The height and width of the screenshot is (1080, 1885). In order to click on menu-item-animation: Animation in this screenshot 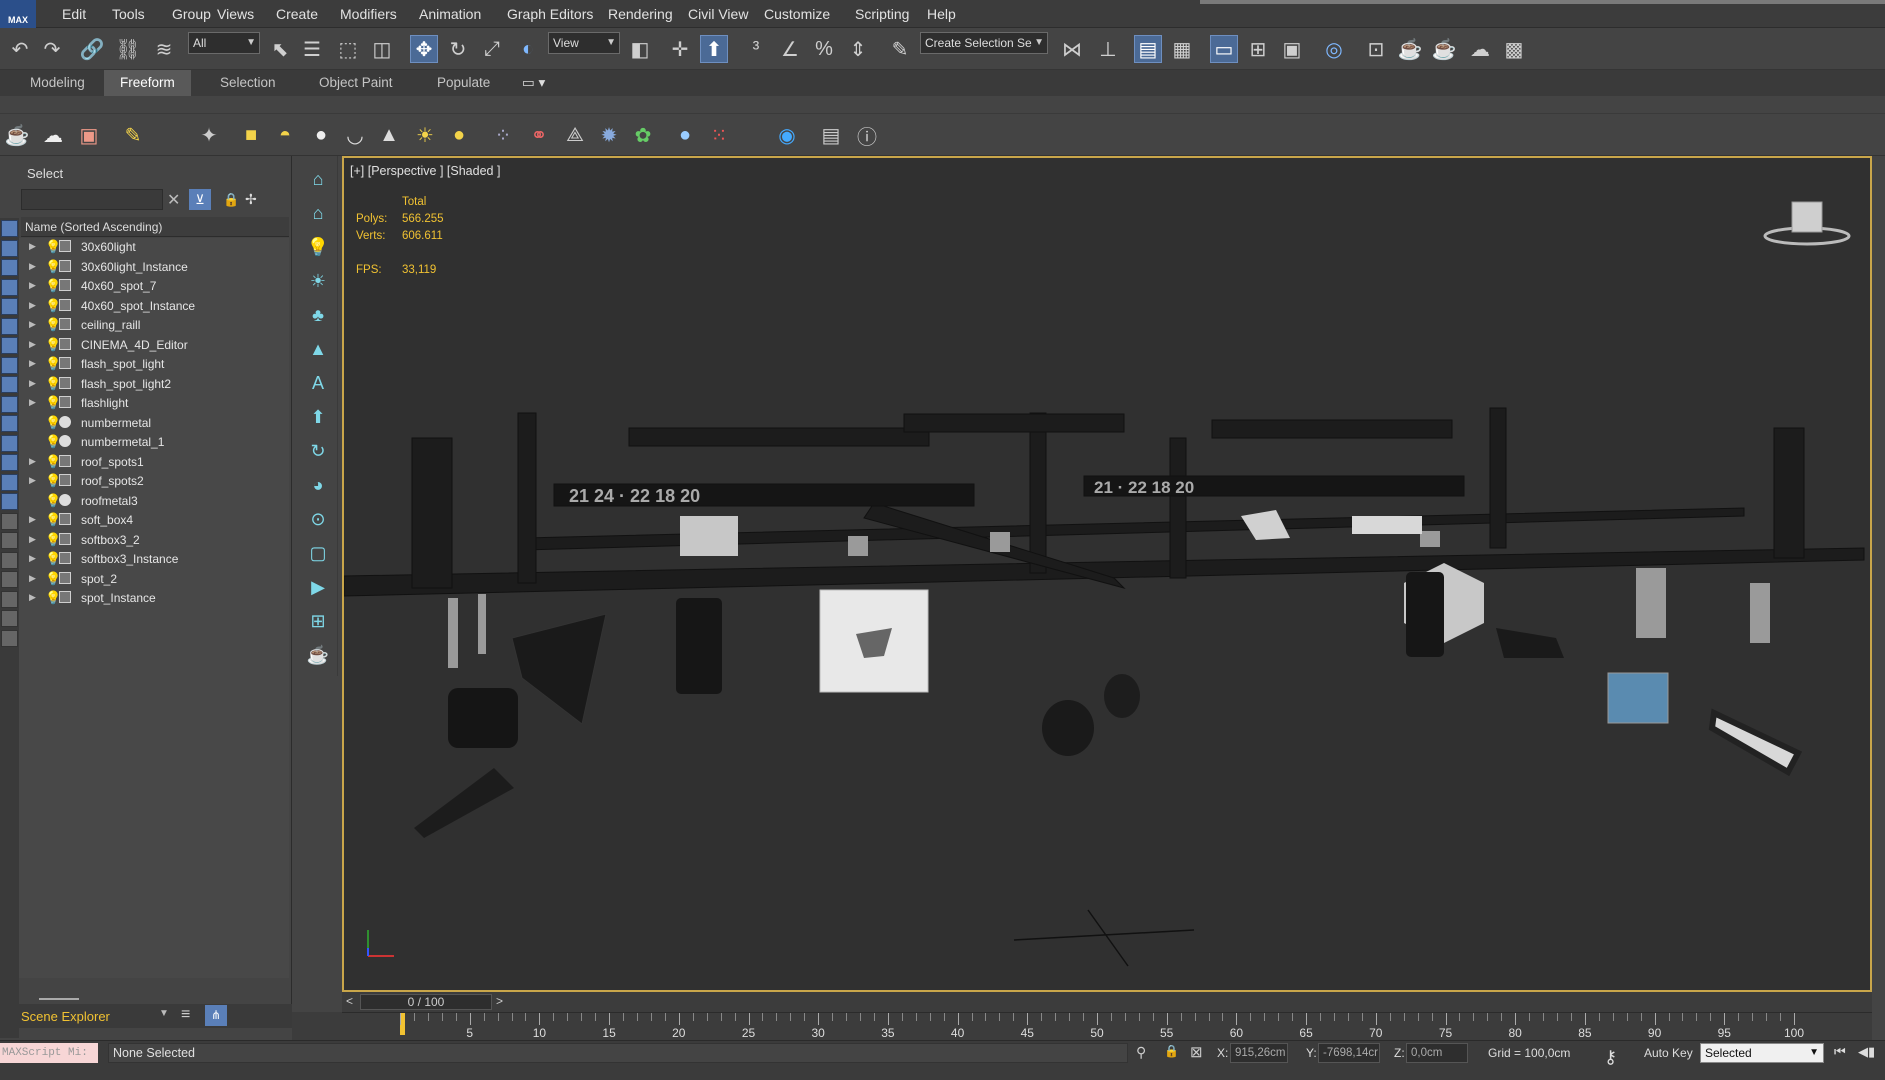, I will do `click(450, 14)`.